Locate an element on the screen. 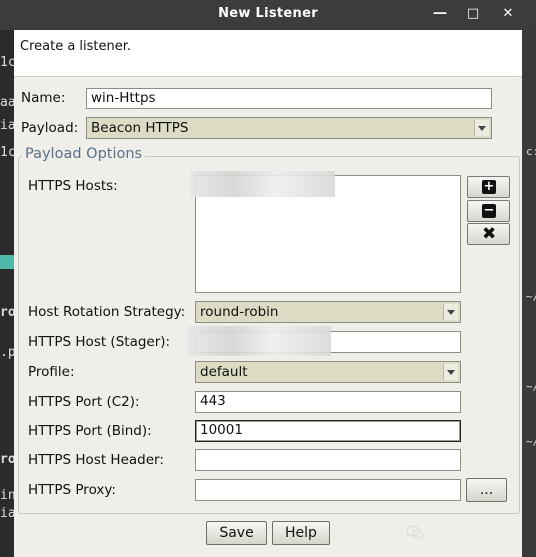  description-text: Create a listener. is located at coordinates (76, 46).